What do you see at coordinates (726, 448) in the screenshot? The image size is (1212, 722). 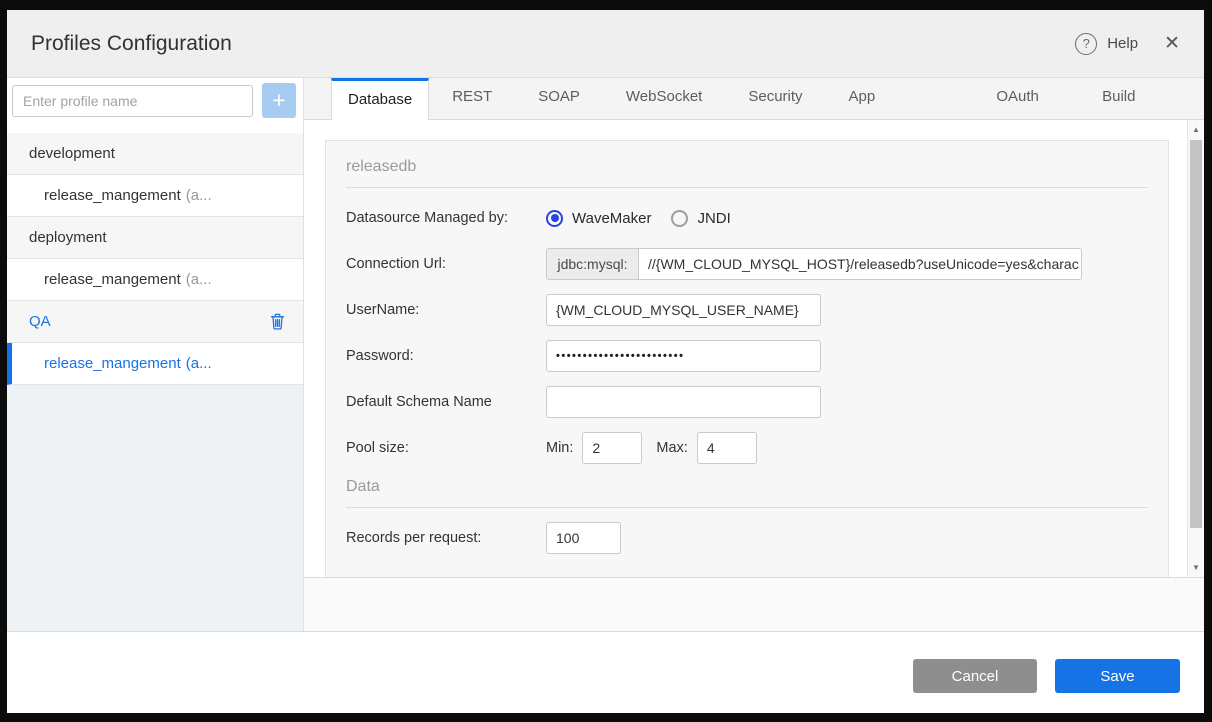 I see `pool-max-input` at bounding box center [726, 448].